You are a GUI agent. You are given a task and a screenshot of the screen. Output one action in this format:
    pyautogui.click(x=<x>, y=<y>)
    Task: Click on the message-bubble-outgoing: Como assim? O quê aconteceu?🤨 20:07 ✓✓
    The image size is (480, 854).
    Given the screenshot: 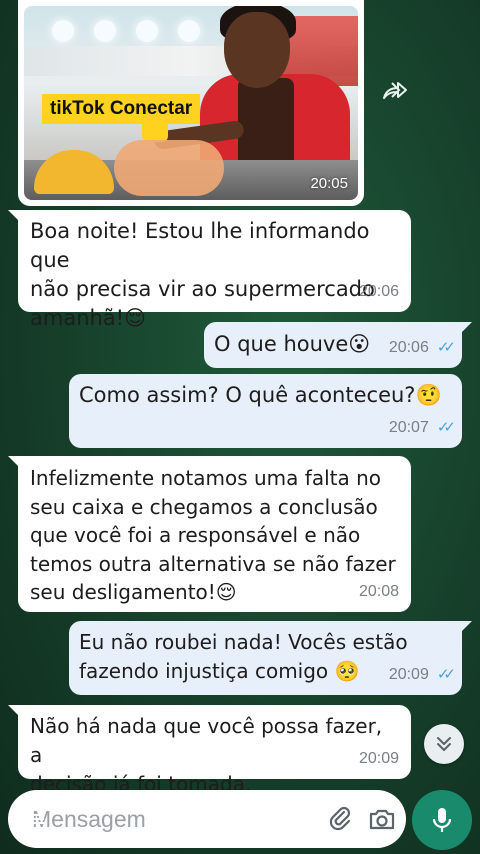 What is the action you would take?
    pyautogui.click(x=265, y=411)
    